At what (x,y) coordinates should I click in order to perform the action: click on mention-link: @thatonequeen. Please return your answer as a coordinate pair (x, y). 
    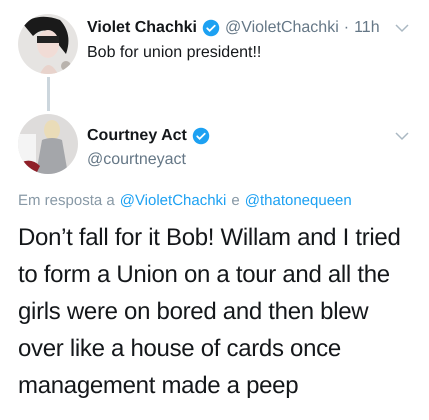
    Looking at the image, I should click on (298, 201).